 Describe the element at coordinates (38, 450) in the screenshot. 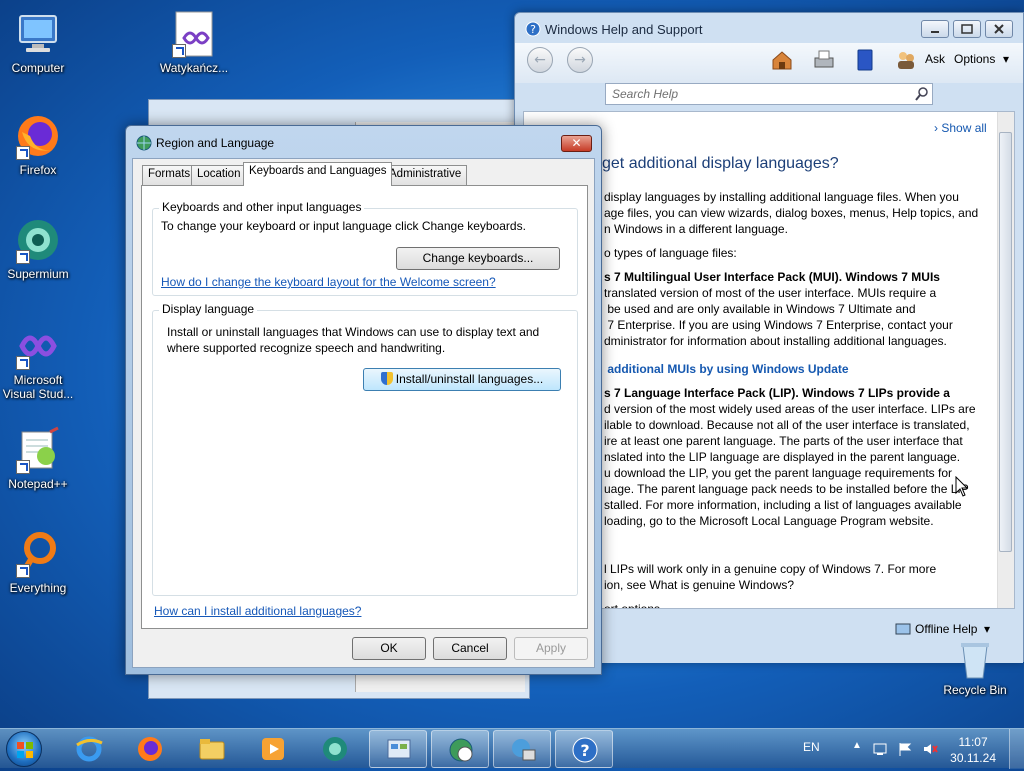

I see `notepad-plus-plus-icon` at that location.